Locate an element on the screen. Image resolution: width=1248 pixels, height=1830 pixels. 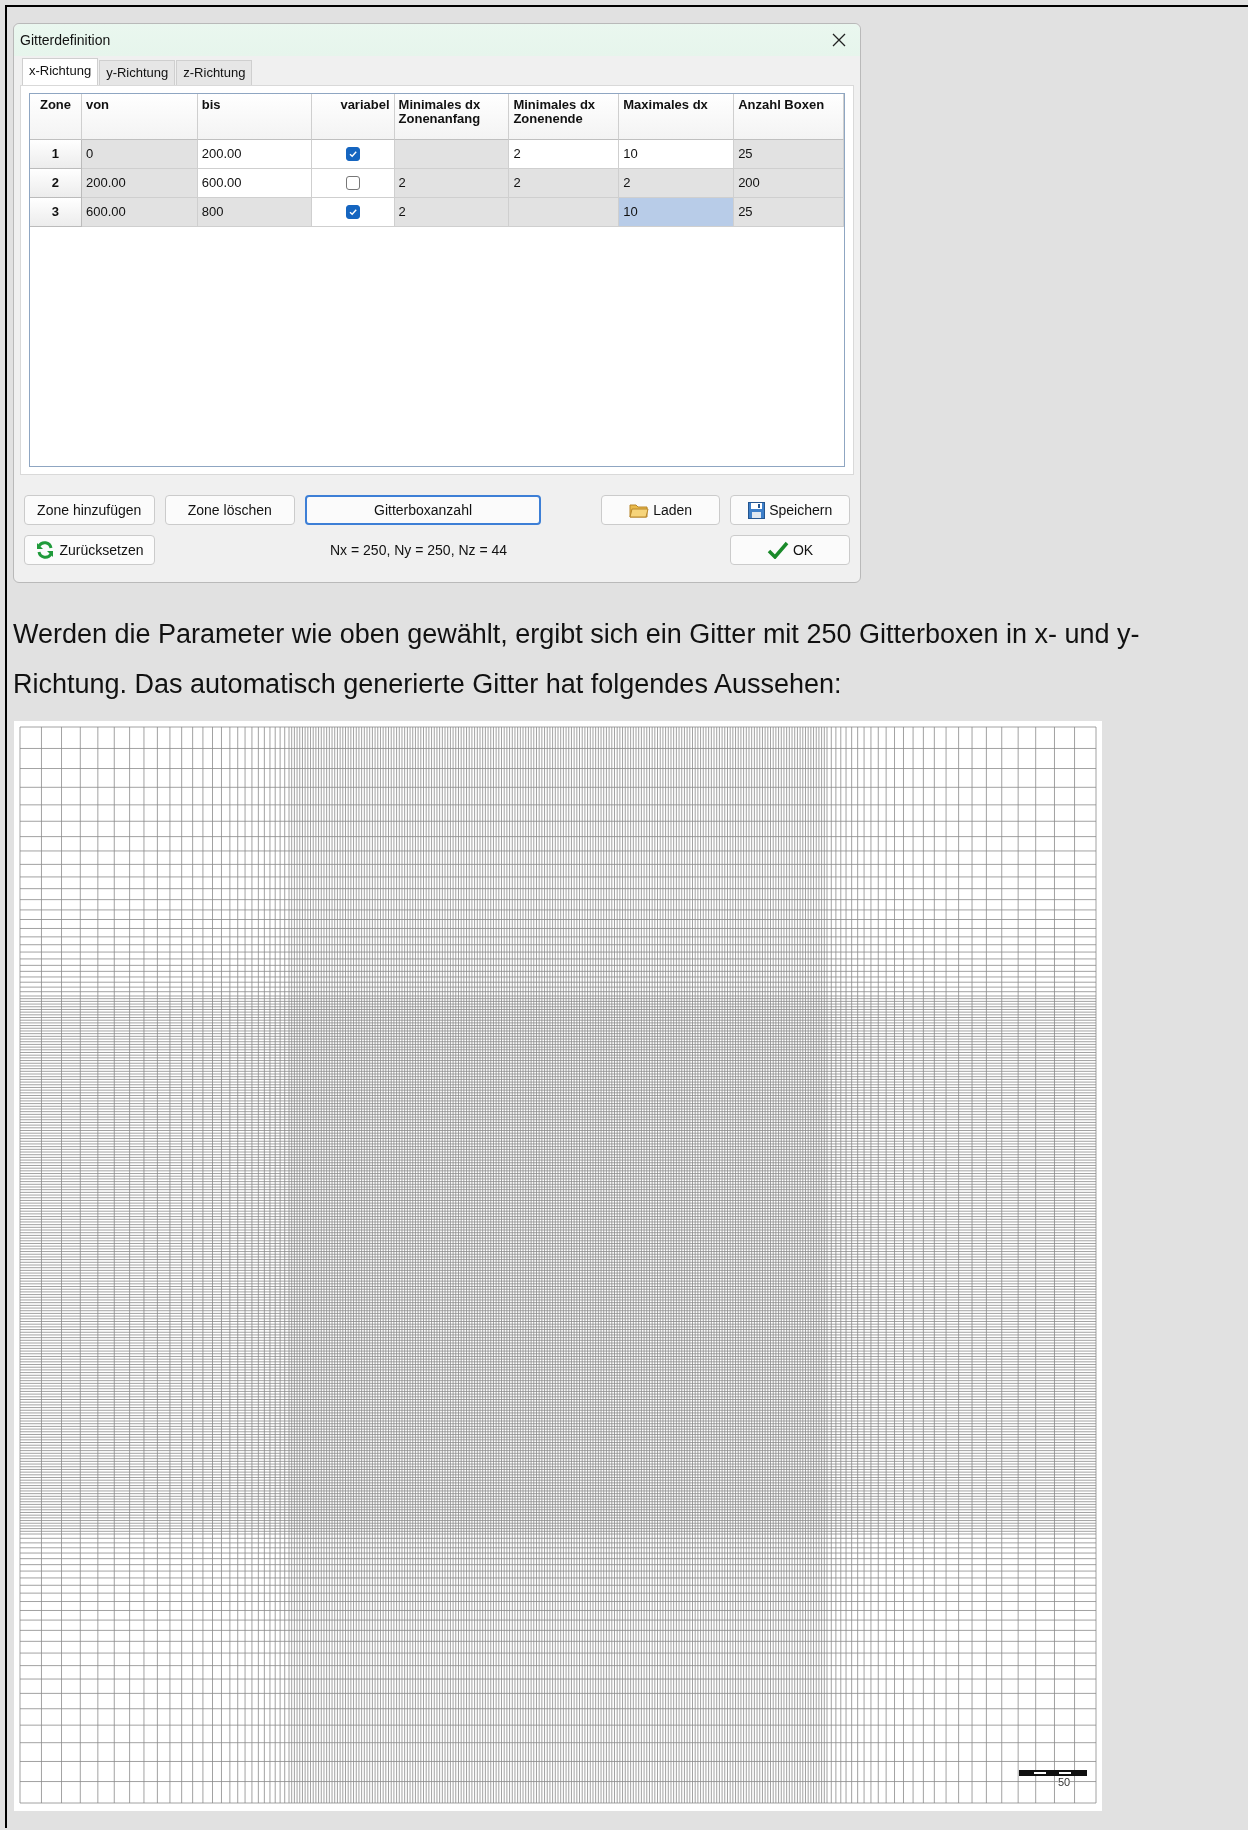
column-header: Minimales dx Zonenende is located at coordinates (564, 117).